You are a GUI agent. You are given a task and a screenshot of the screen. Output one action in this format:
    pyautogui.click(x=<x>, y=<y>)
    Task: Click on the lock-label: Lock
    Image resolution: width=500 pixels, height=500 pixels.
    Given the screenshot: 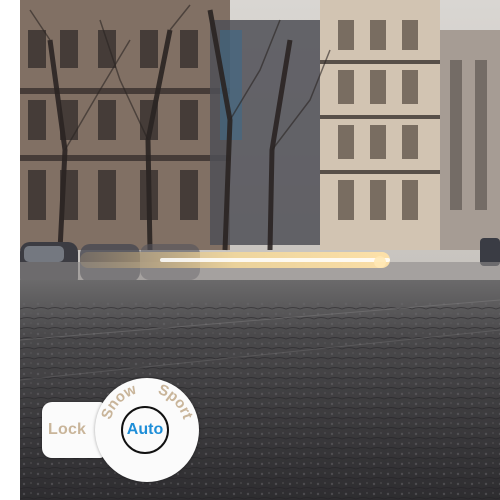 What is the action you would take?
    pyautogui.click(x=67, y=429)
    